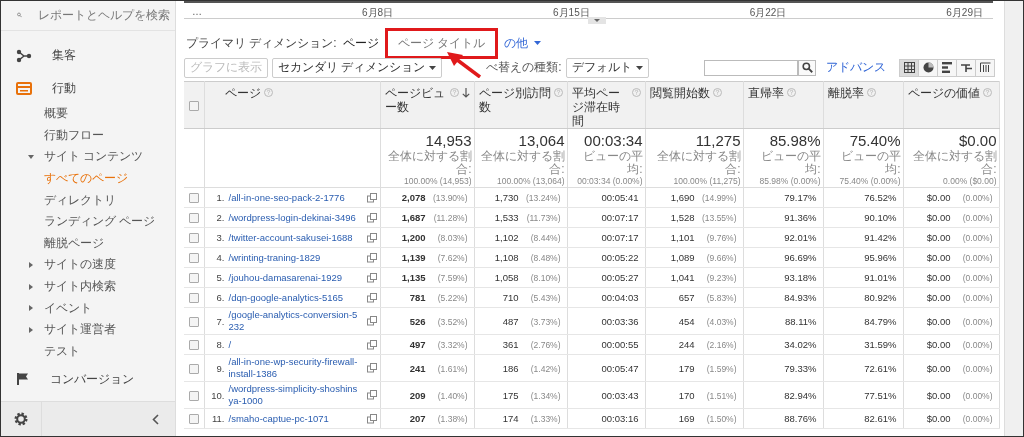 The width and height of the screenshot is (1024, 437). Describe the element at coordinates (506, 237) in the screenshot. I see `table-cell: 1,102` at that location.